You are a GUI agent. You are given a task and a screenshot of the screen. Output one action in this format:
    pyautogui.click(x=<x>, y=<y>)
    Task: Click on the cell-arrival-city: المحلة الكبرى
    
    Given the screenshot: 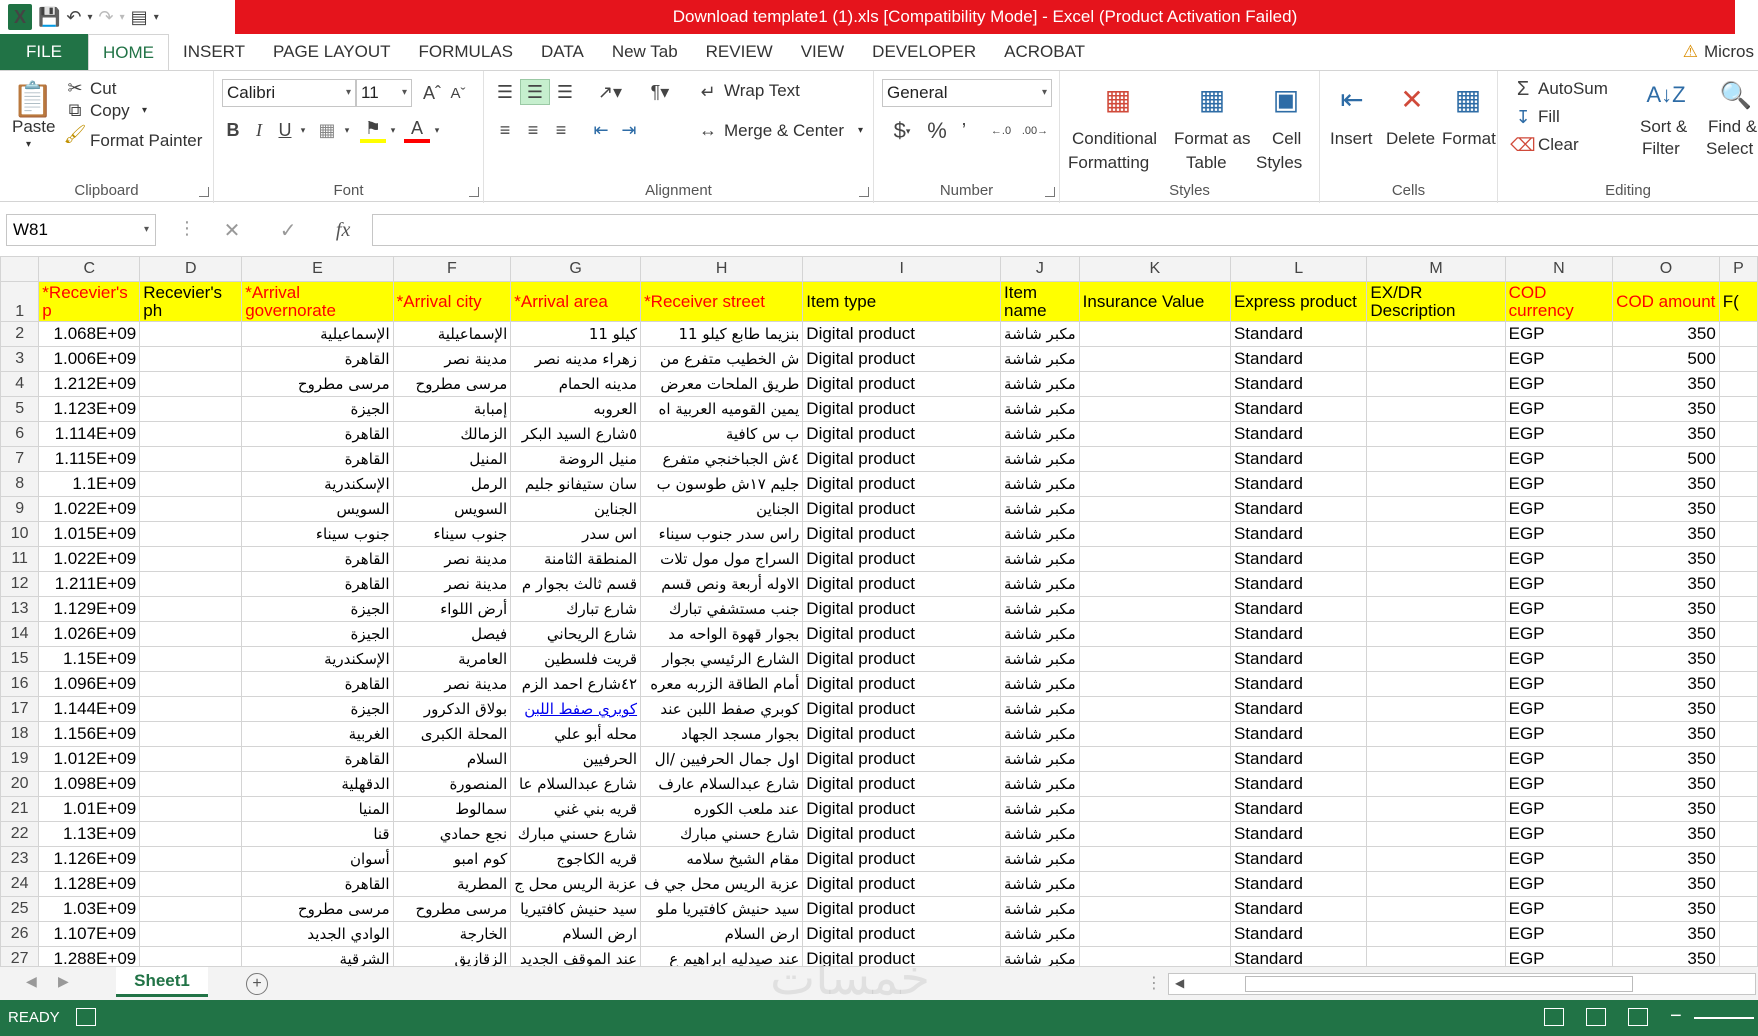 What is the action you would take?
    pyautogui.click(x=452, y=734)
    